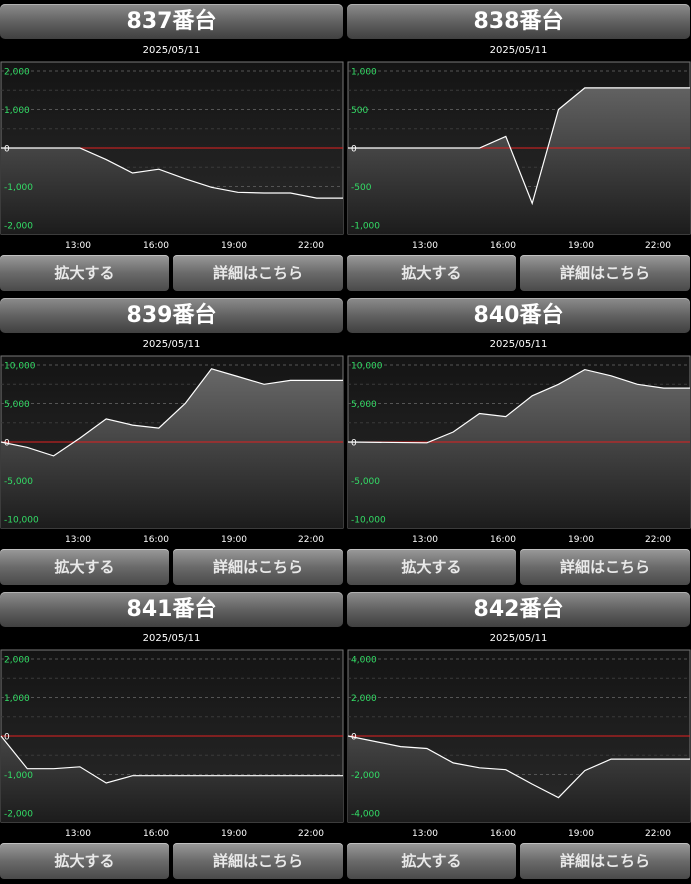  I want to click on y-tick-label: 500, so click(359, 111).